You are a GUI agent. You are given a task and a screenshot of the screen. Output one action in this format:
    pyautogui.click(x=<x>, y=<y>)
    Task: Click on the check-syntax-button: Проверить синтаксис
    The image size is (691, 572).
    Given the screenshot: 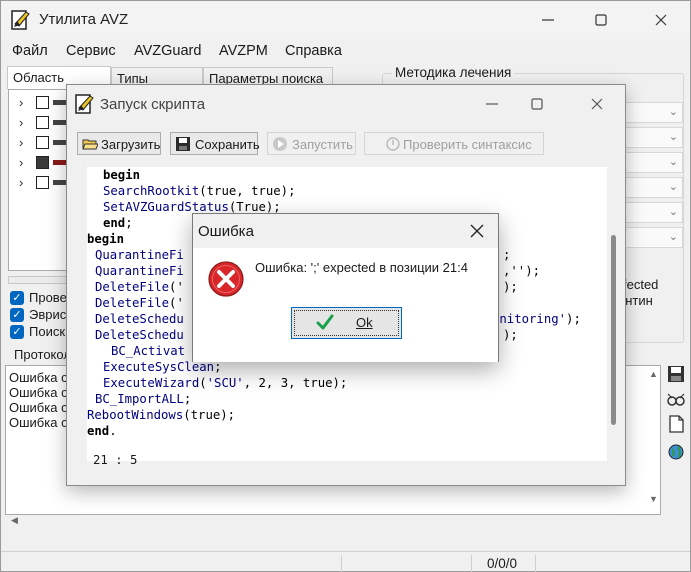 What is the action you would take?
    pyautogui.click(x=454, y=143)
    